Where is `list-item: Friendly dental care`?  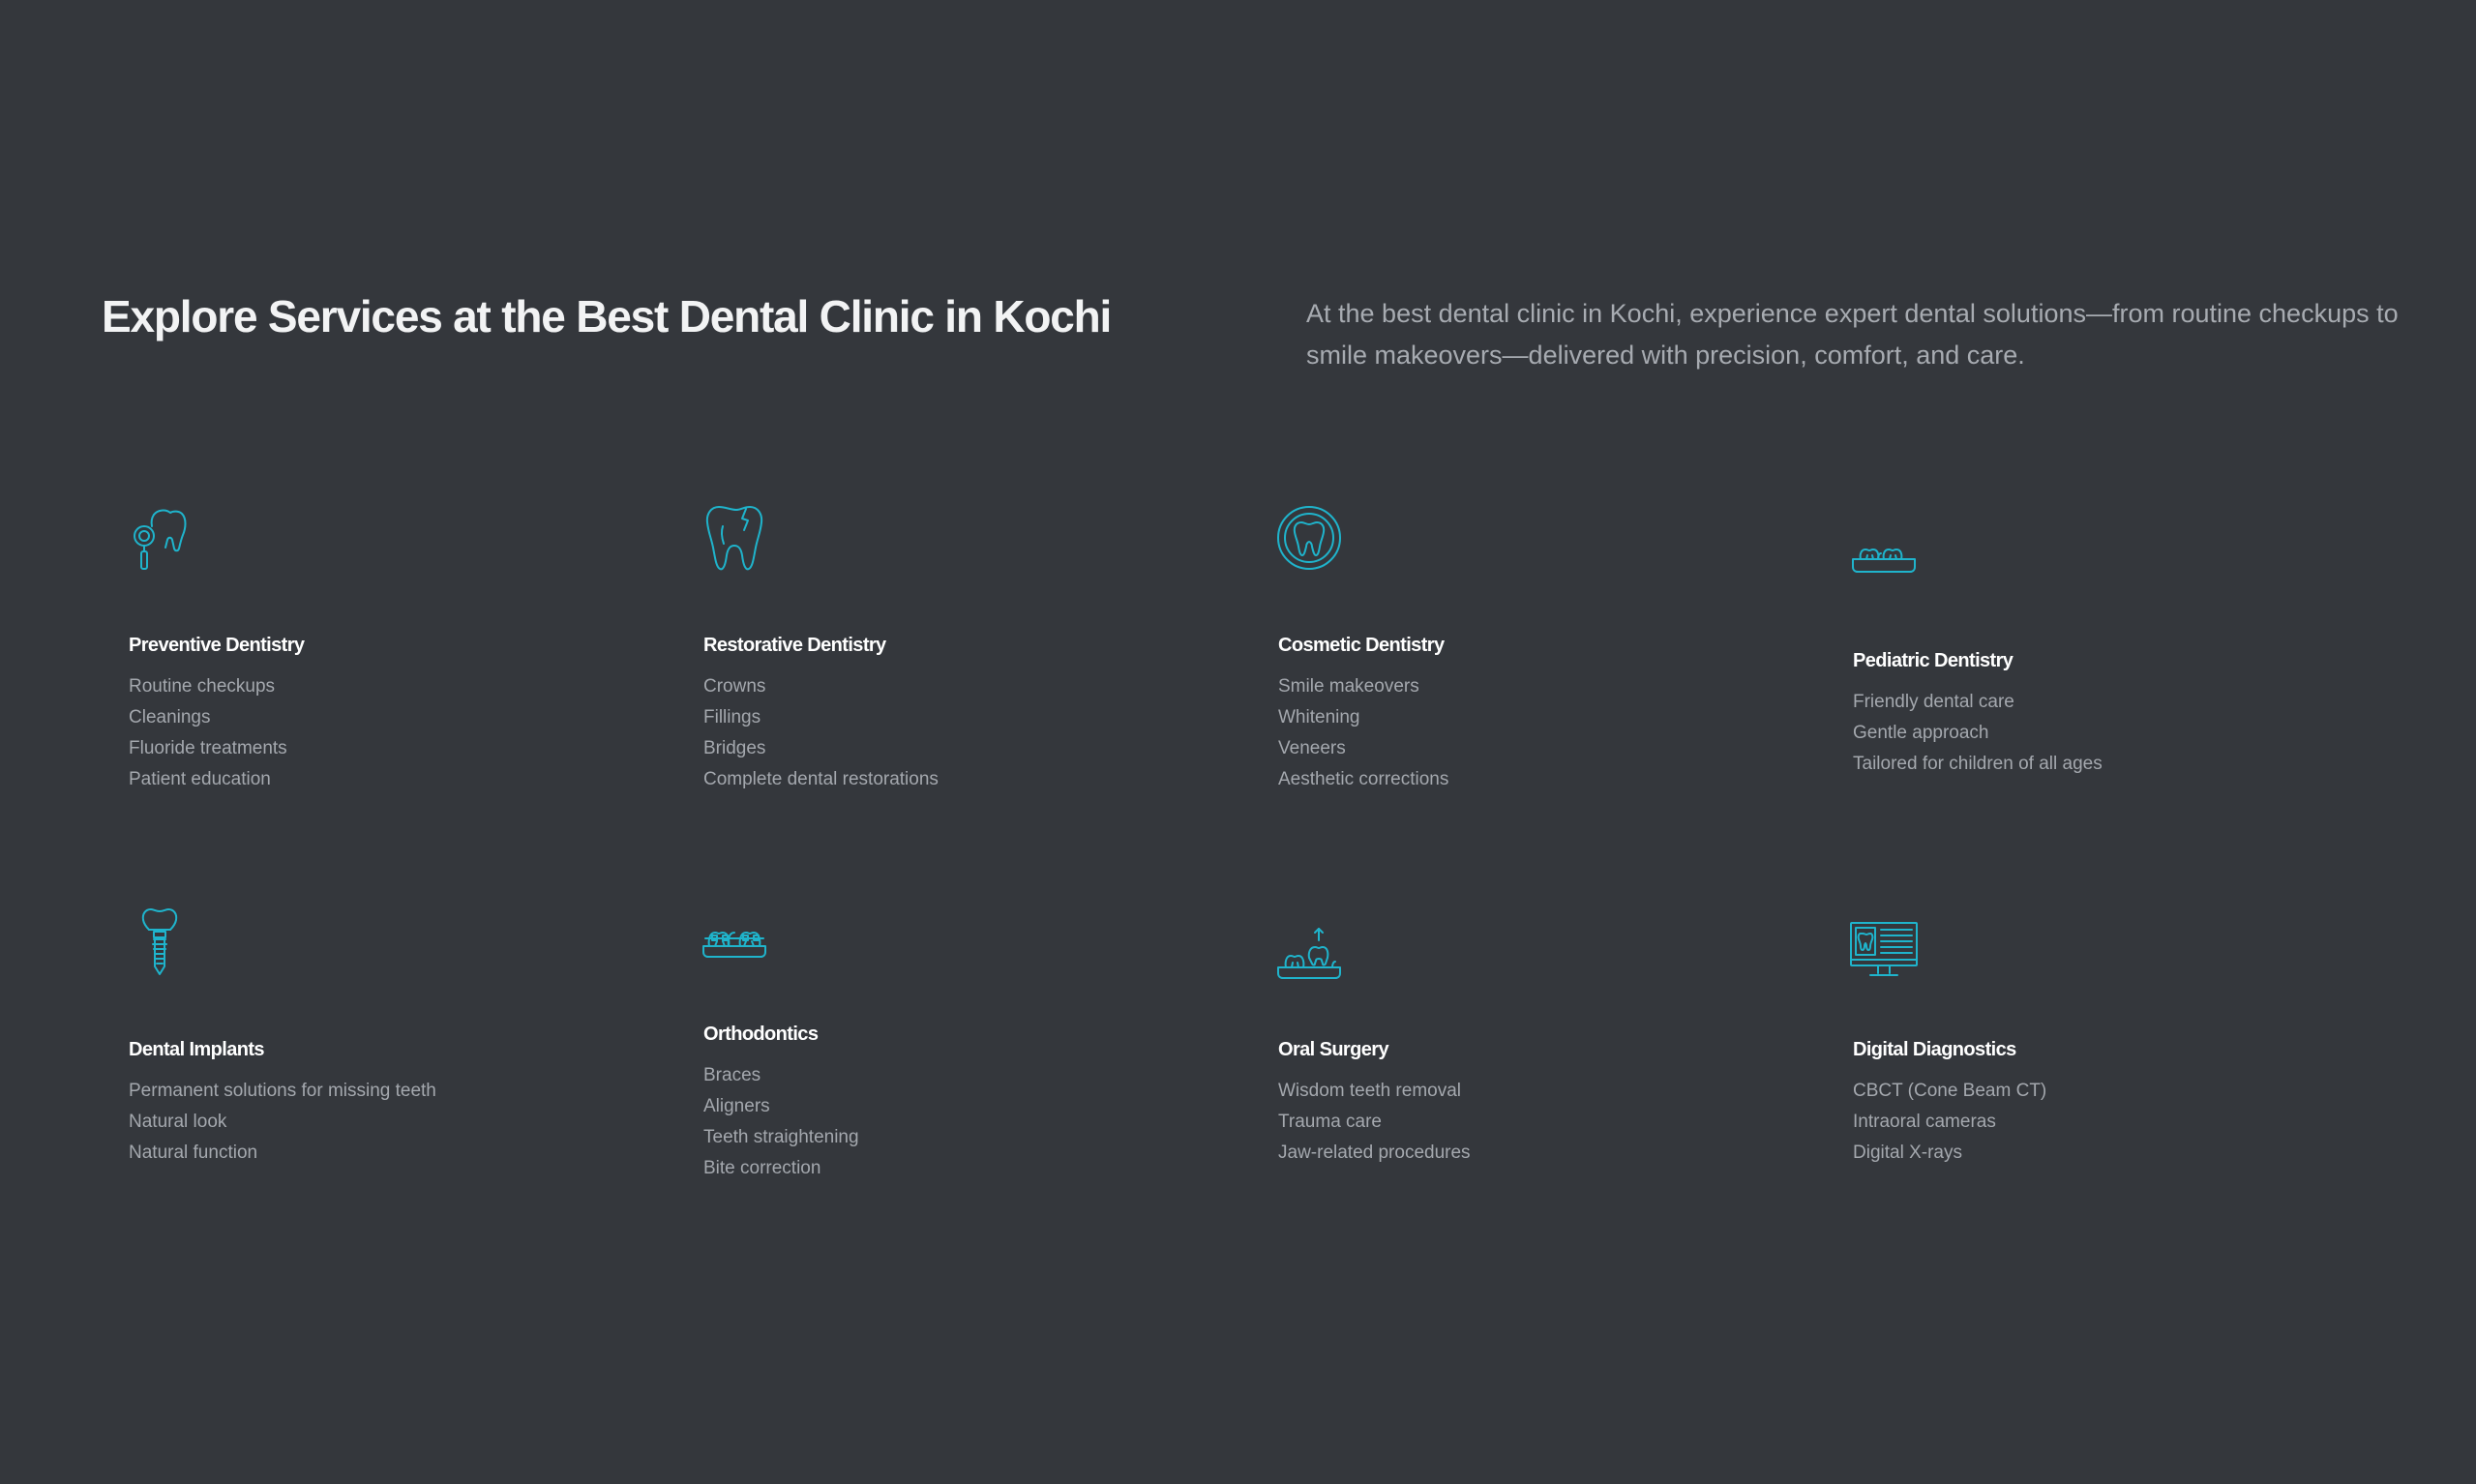 list-item: Friendly dental care is located at coordinates (1934, 702).